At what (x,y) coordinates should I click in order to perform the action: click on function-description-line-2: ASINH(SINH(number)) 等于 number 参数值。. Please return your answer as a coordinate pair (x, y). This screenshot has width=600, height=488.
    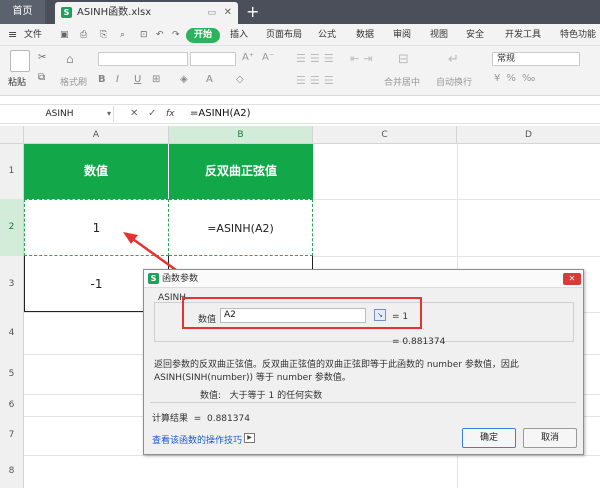
    Looking at the image, I should click on (252, 378).